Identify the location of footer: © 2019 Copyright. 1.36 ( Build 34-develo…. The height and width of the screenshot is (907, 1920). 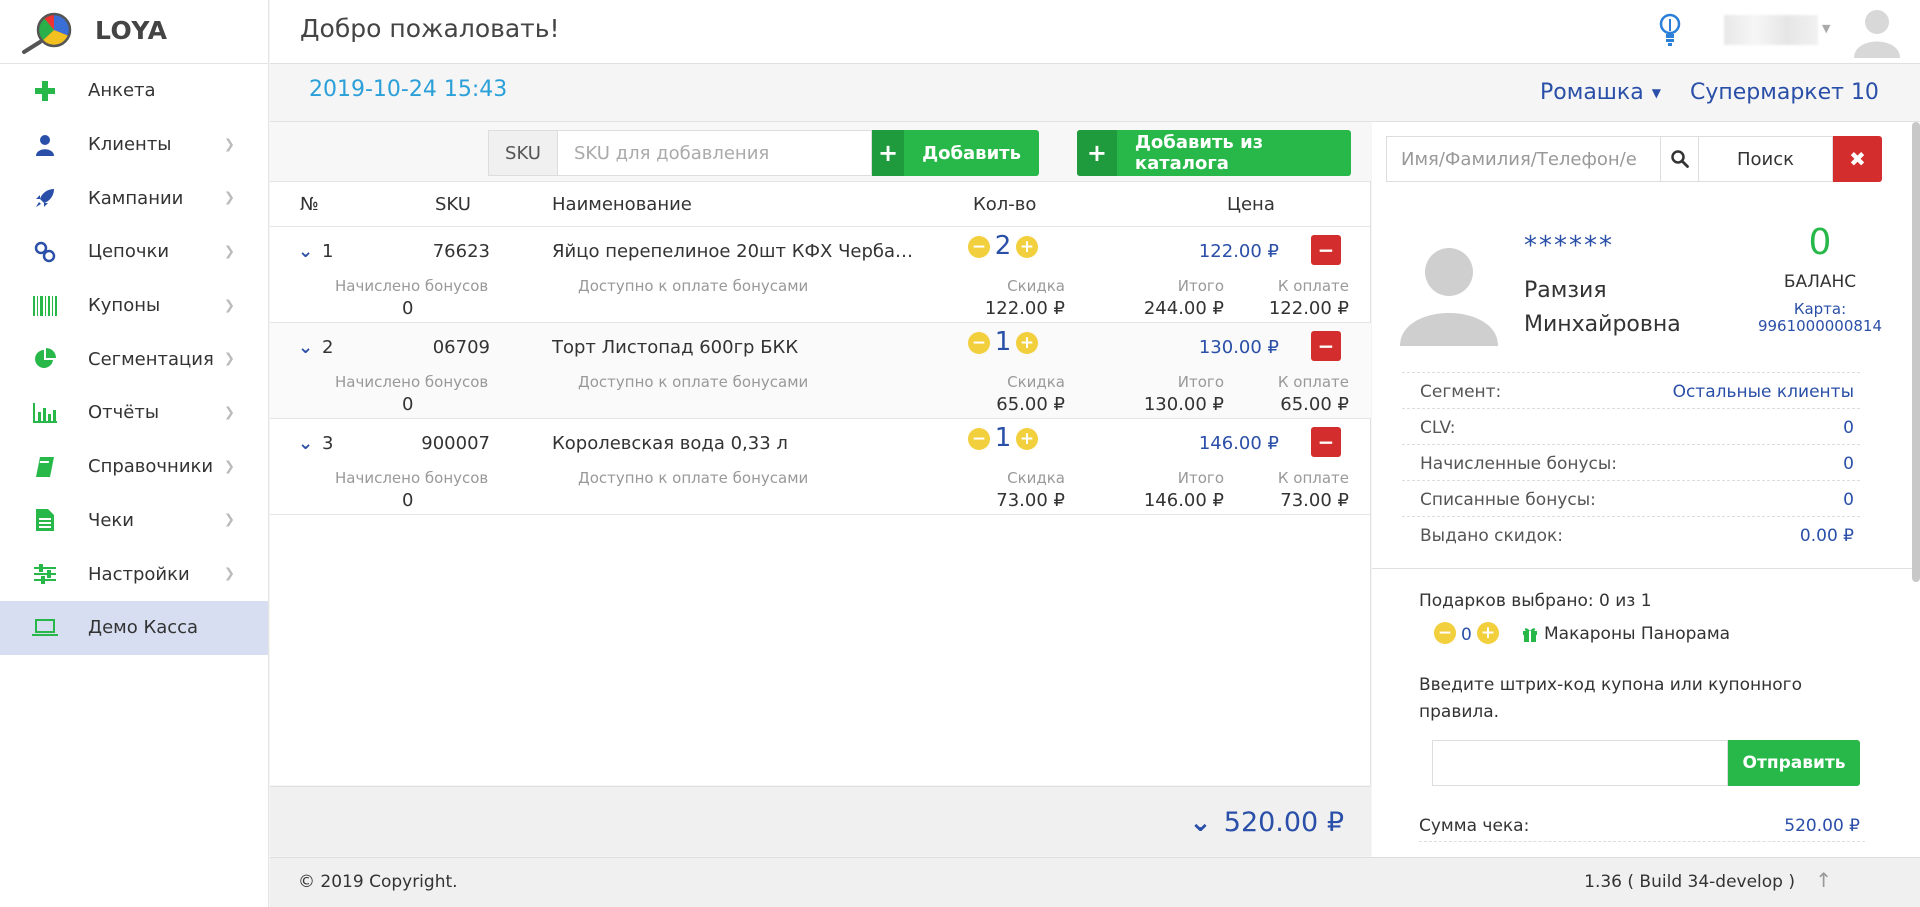
(1095, 882).